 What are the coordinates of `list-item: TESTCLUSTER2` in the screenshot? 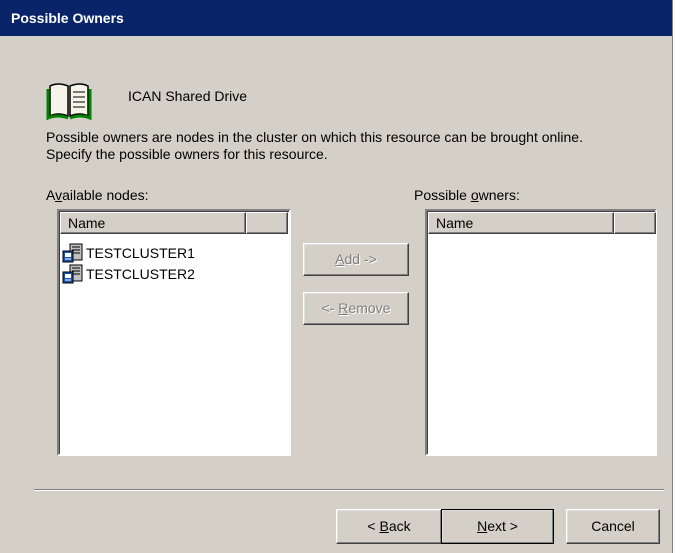 It's located at (128, 273).